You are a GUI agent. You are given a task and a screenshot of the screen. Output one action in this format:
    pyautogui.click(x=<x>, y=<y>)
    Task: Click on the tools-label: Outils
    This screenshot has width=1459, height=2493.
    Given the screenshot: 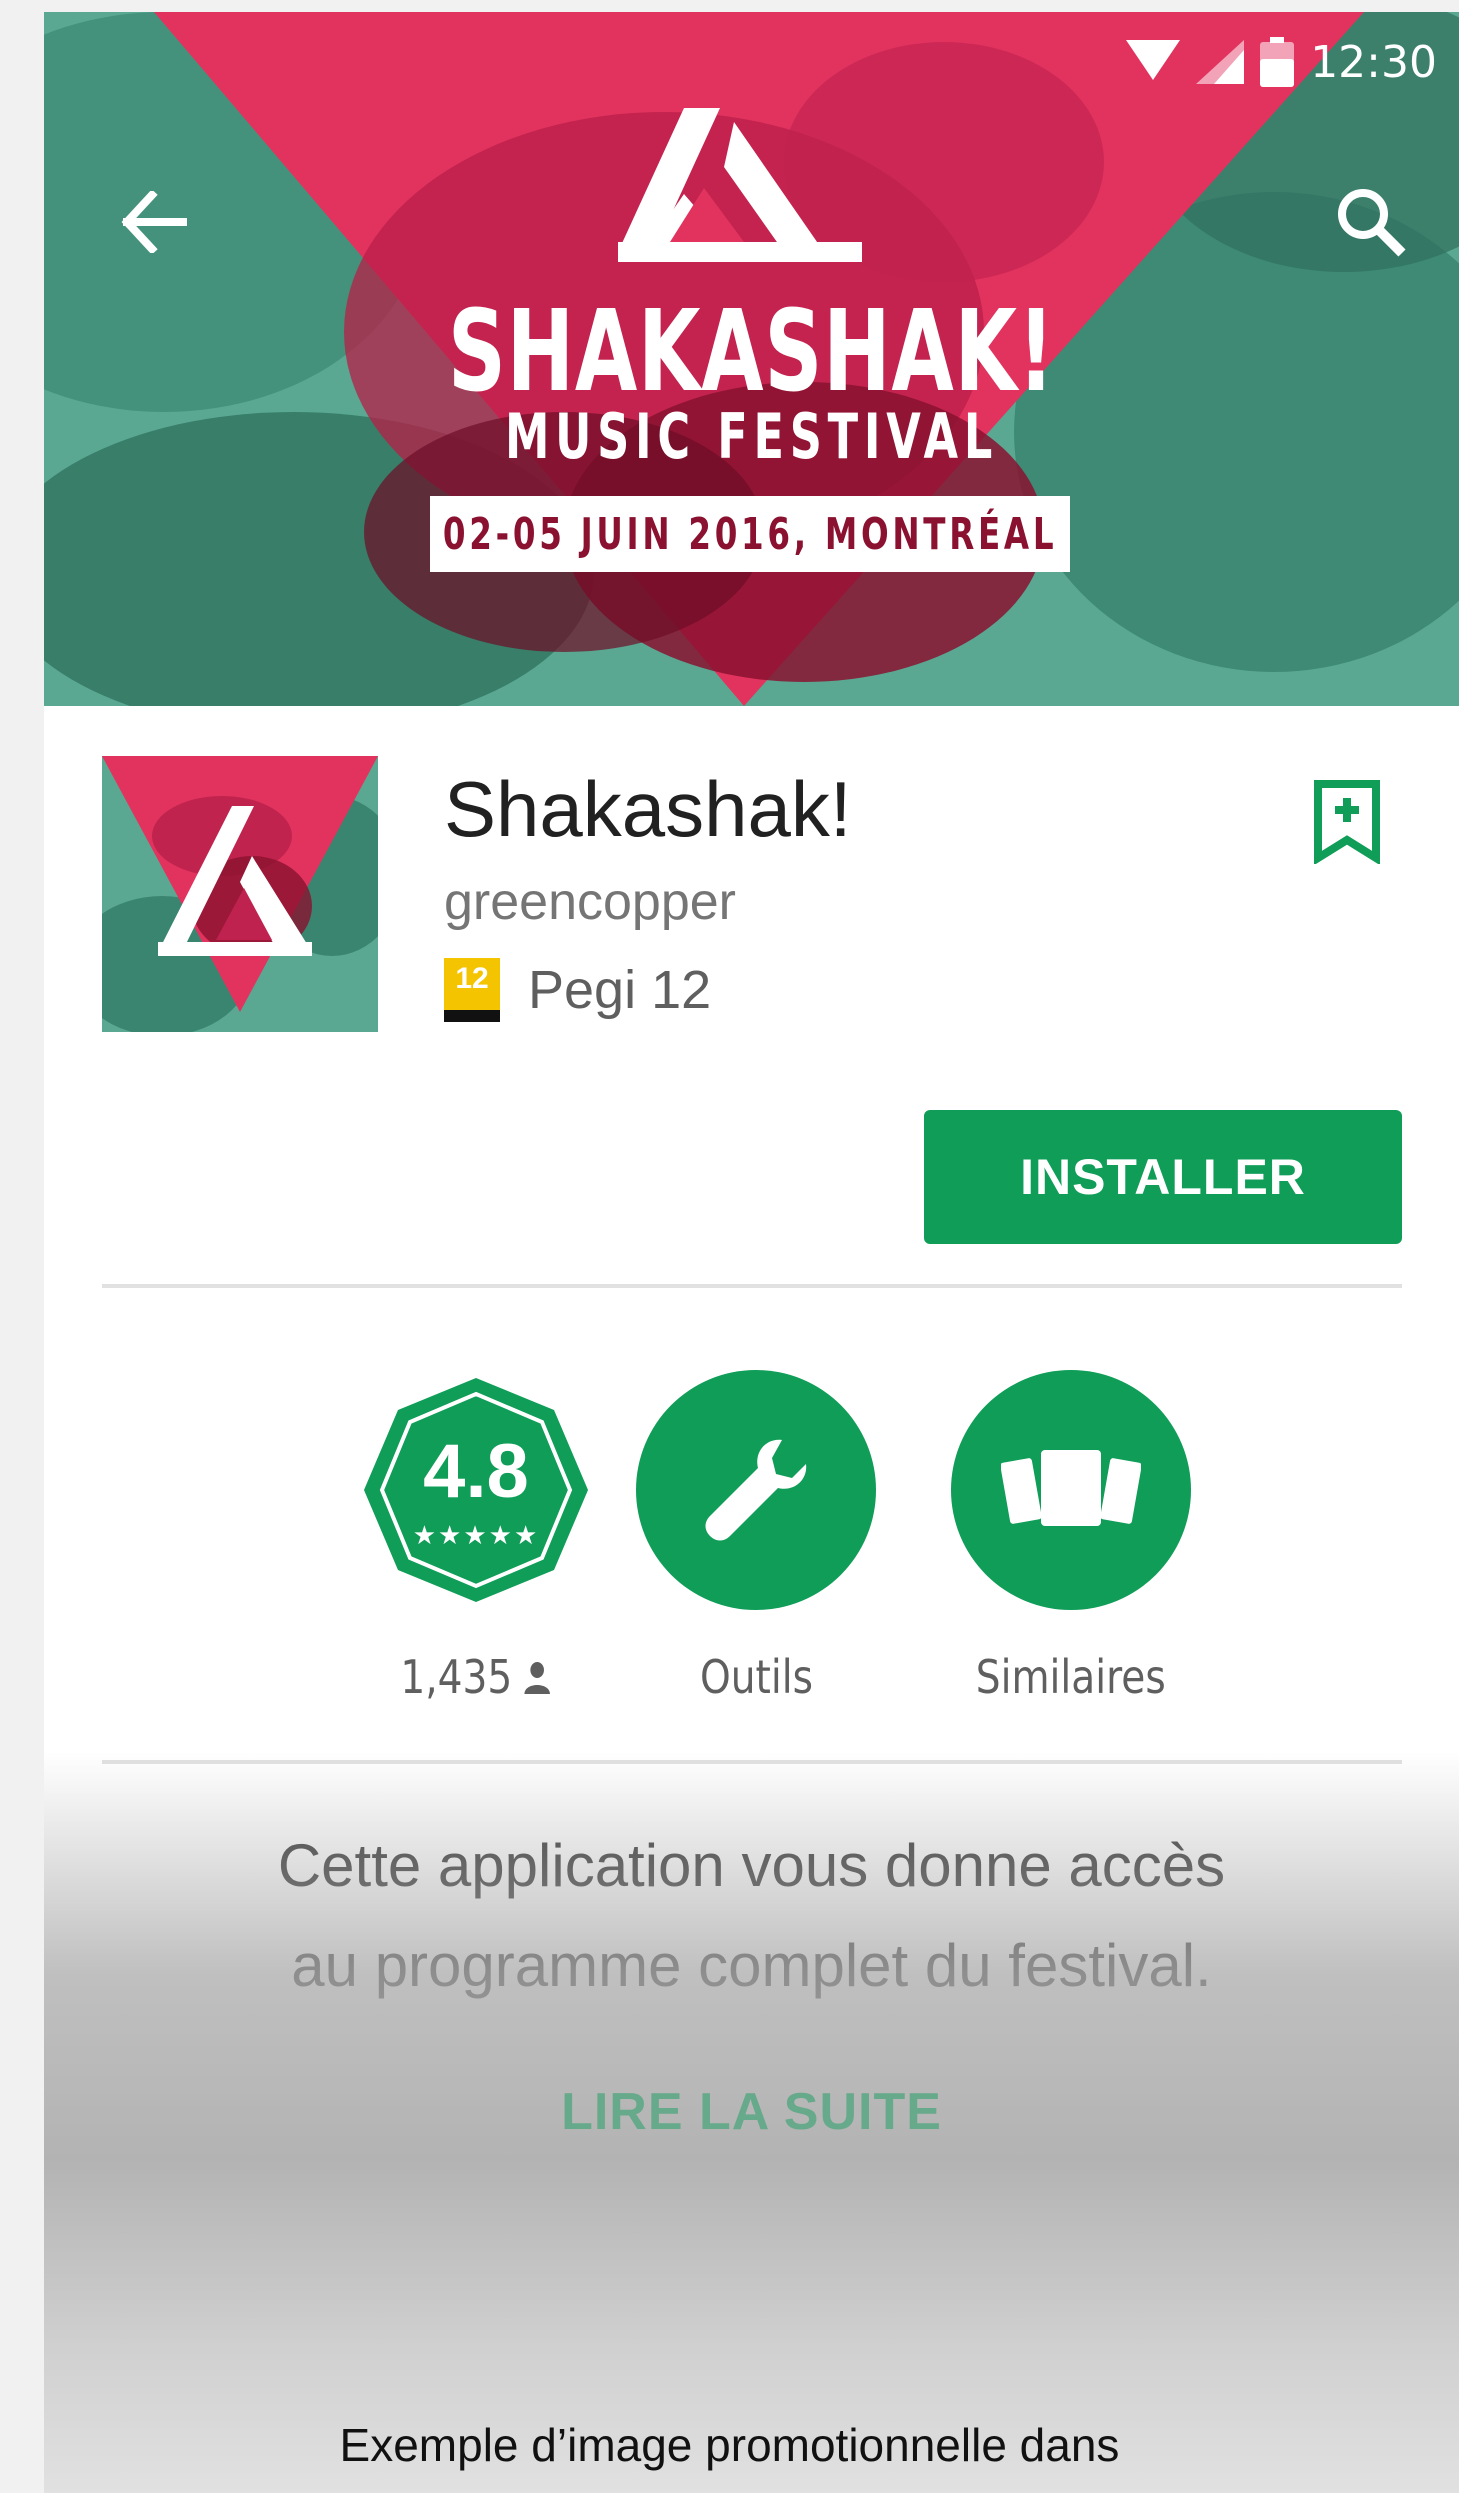 What is the action you would take?
    pyautogui.click(x=756, y=1677)
    